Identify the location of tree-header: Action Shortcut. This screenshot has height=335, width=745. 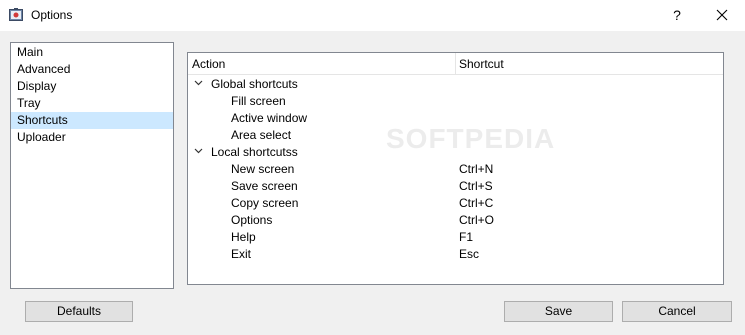
(455, 64).